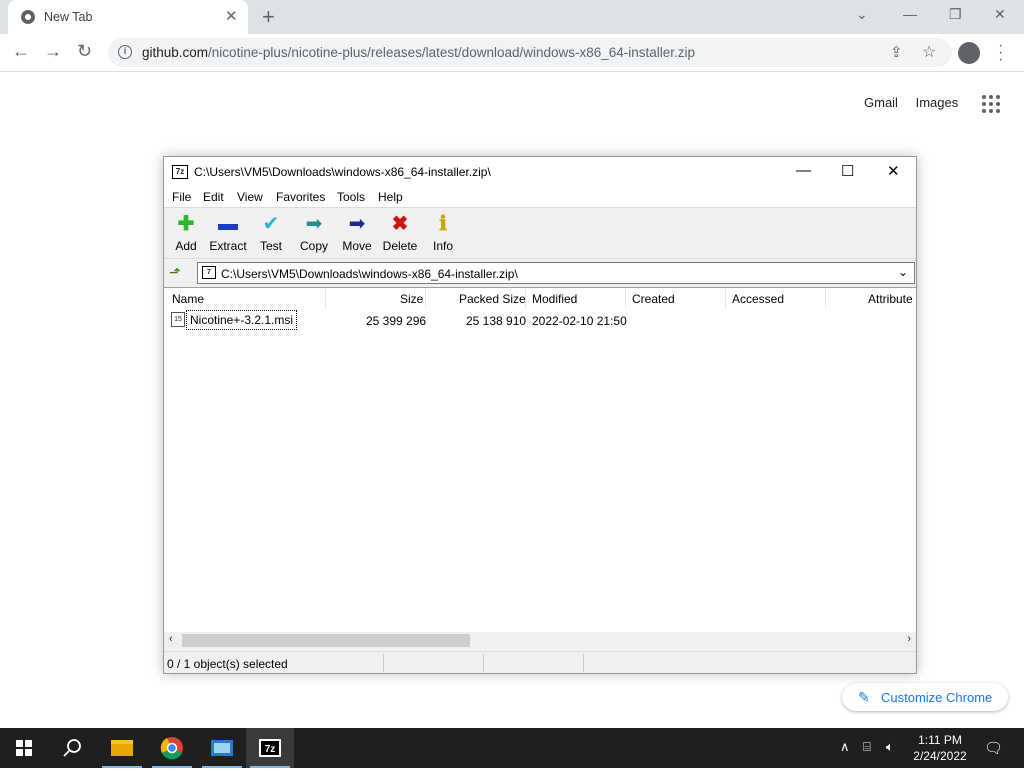  I want to click on control-panel-button, so click(222, 748).